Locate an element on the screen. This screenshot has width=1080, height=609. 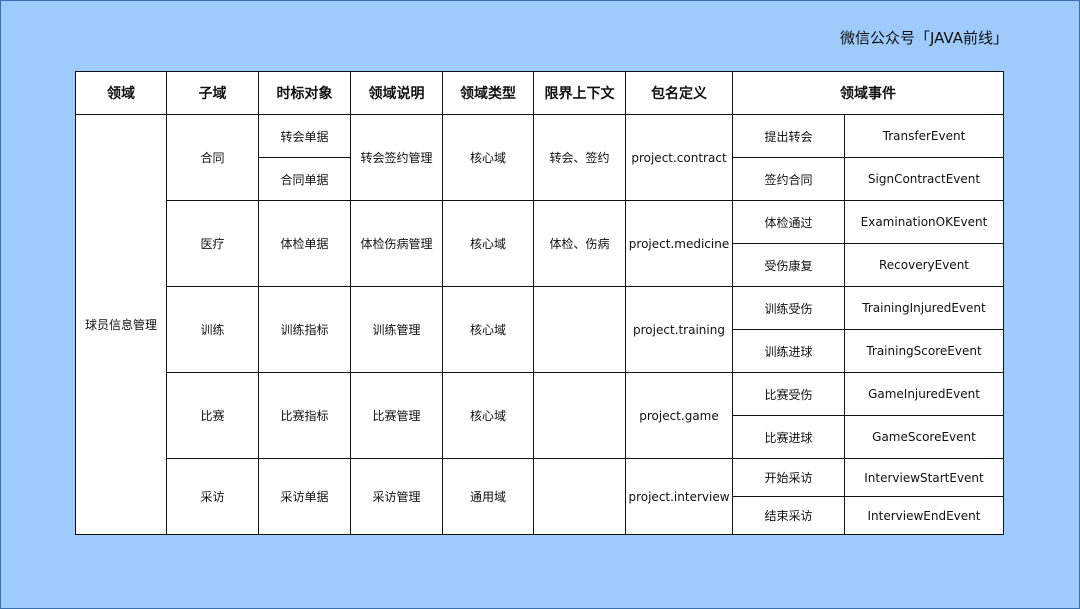
event-cn-cell: 开始采访 is located at coordinates (788, 477).